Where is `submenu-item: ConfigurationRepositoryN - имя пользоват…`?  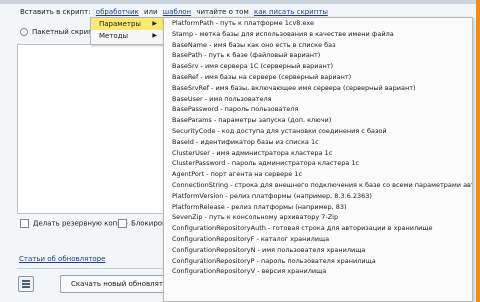 submenu-item: ConfigurationRepositoryN - имя пользоват… is located at coordinates (318, 250).